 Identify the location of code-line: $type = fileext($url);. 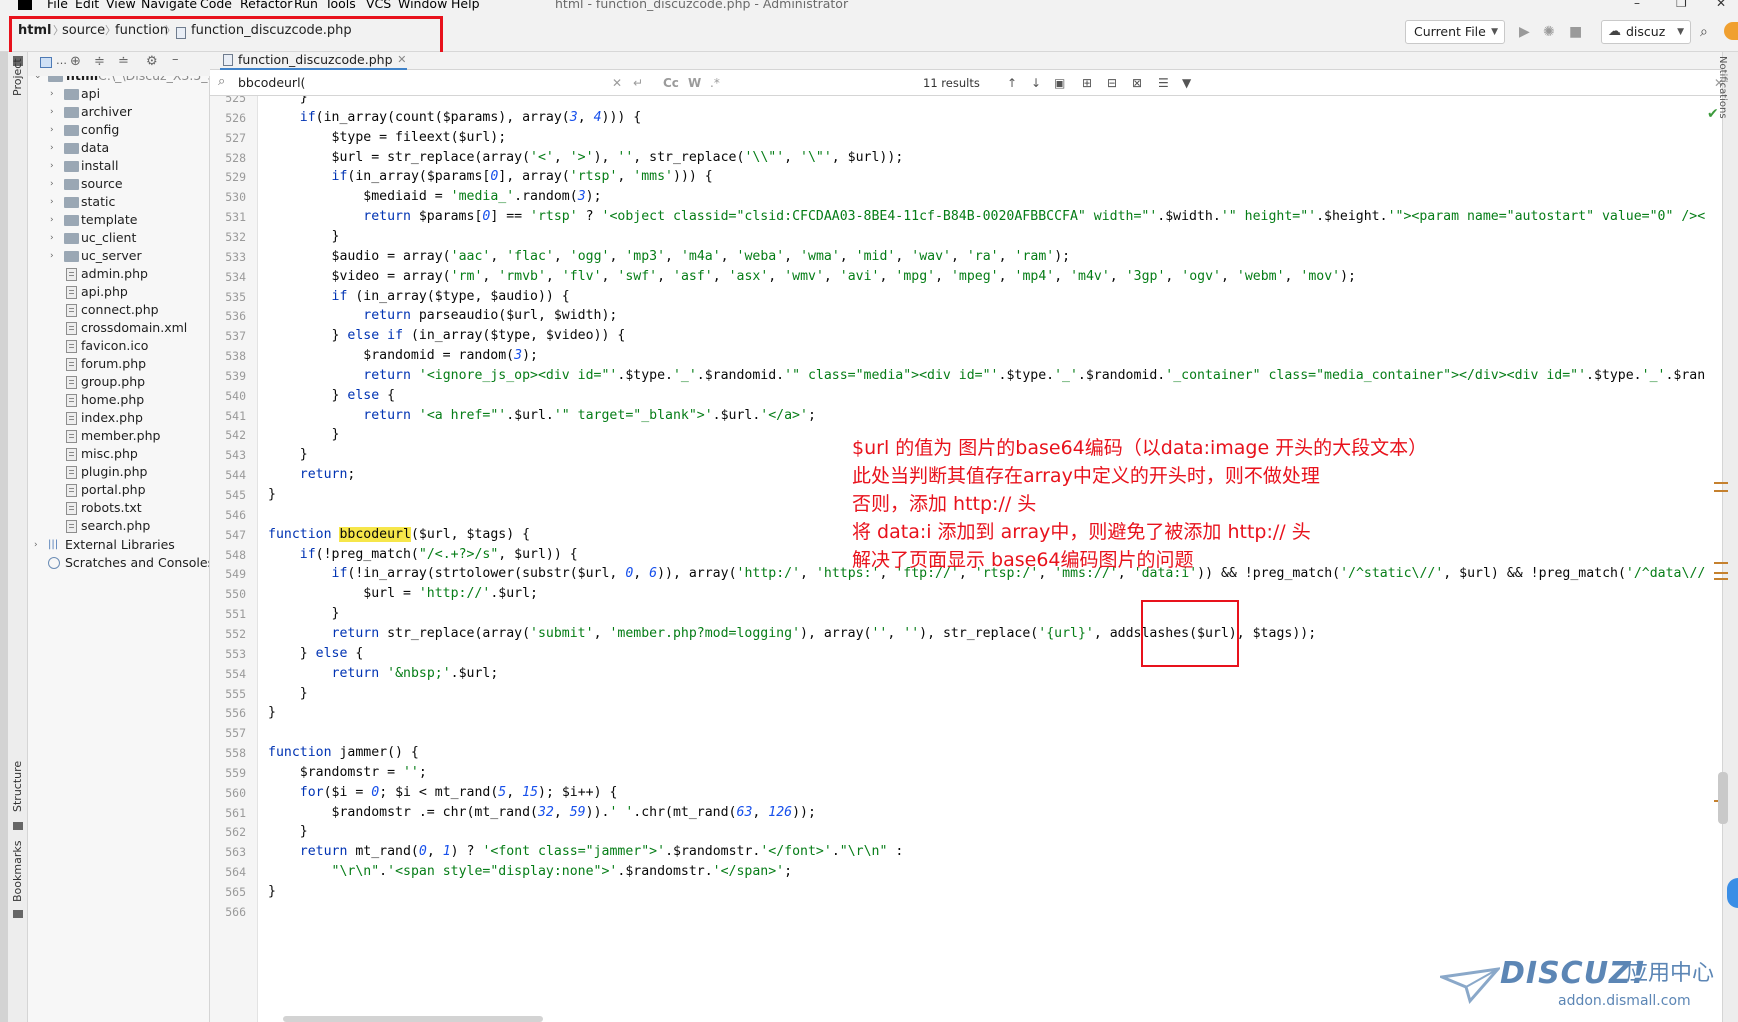
(387, 138).